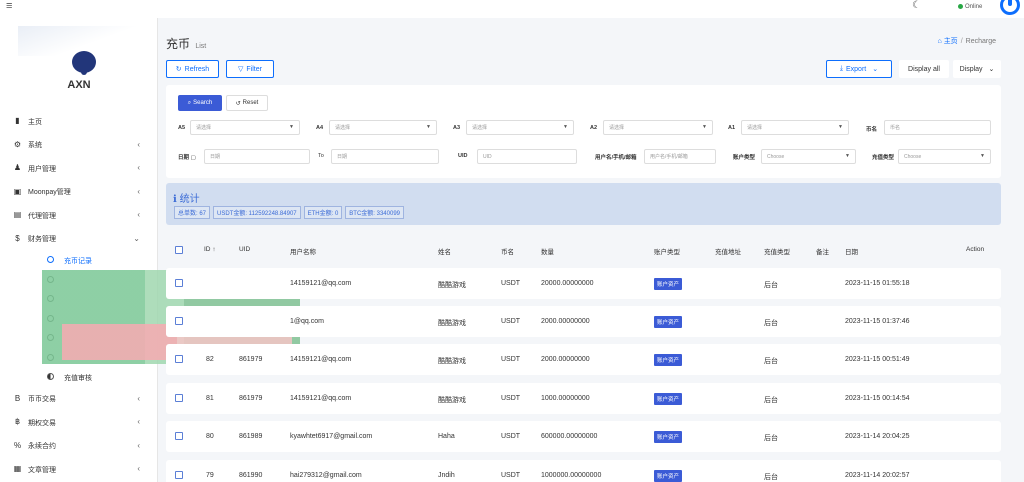 The width and height of the screenshot is (1024, 482). What do you see at coordinates (565, 359) in the screenshot?
I see `cell-amount: 2000.00000000` at bounding box center [565, 359].